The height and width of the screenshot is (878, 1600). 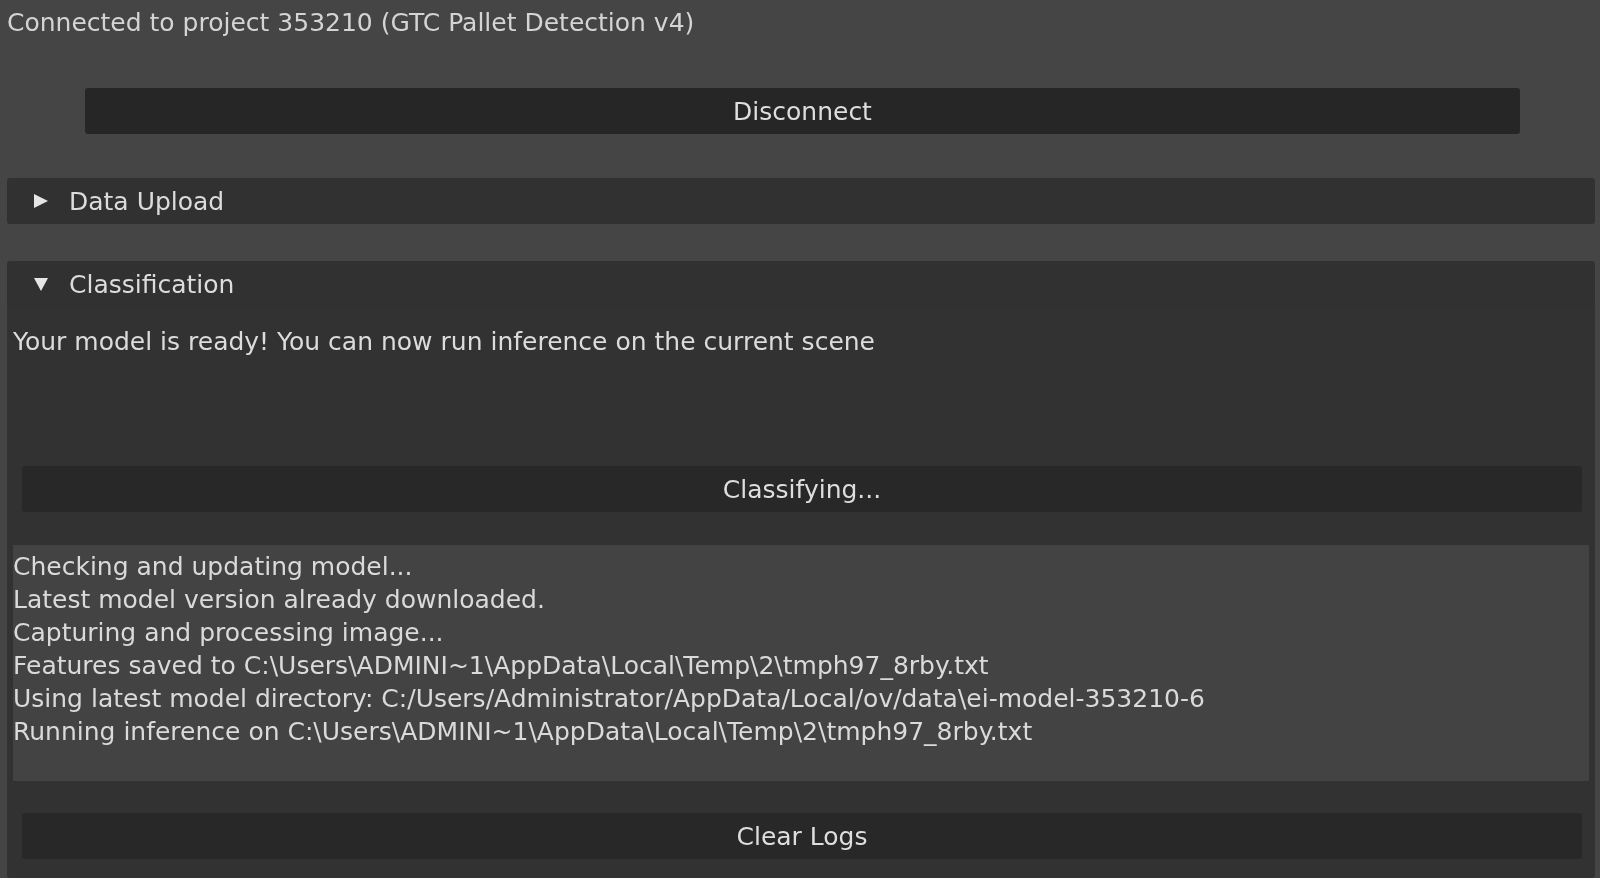 I want to click on log-line: Using latest model directory: C:/Users/Administrator/AppData/Local/ov/data\ei-model-353210-6, so click(x=609, y=699).